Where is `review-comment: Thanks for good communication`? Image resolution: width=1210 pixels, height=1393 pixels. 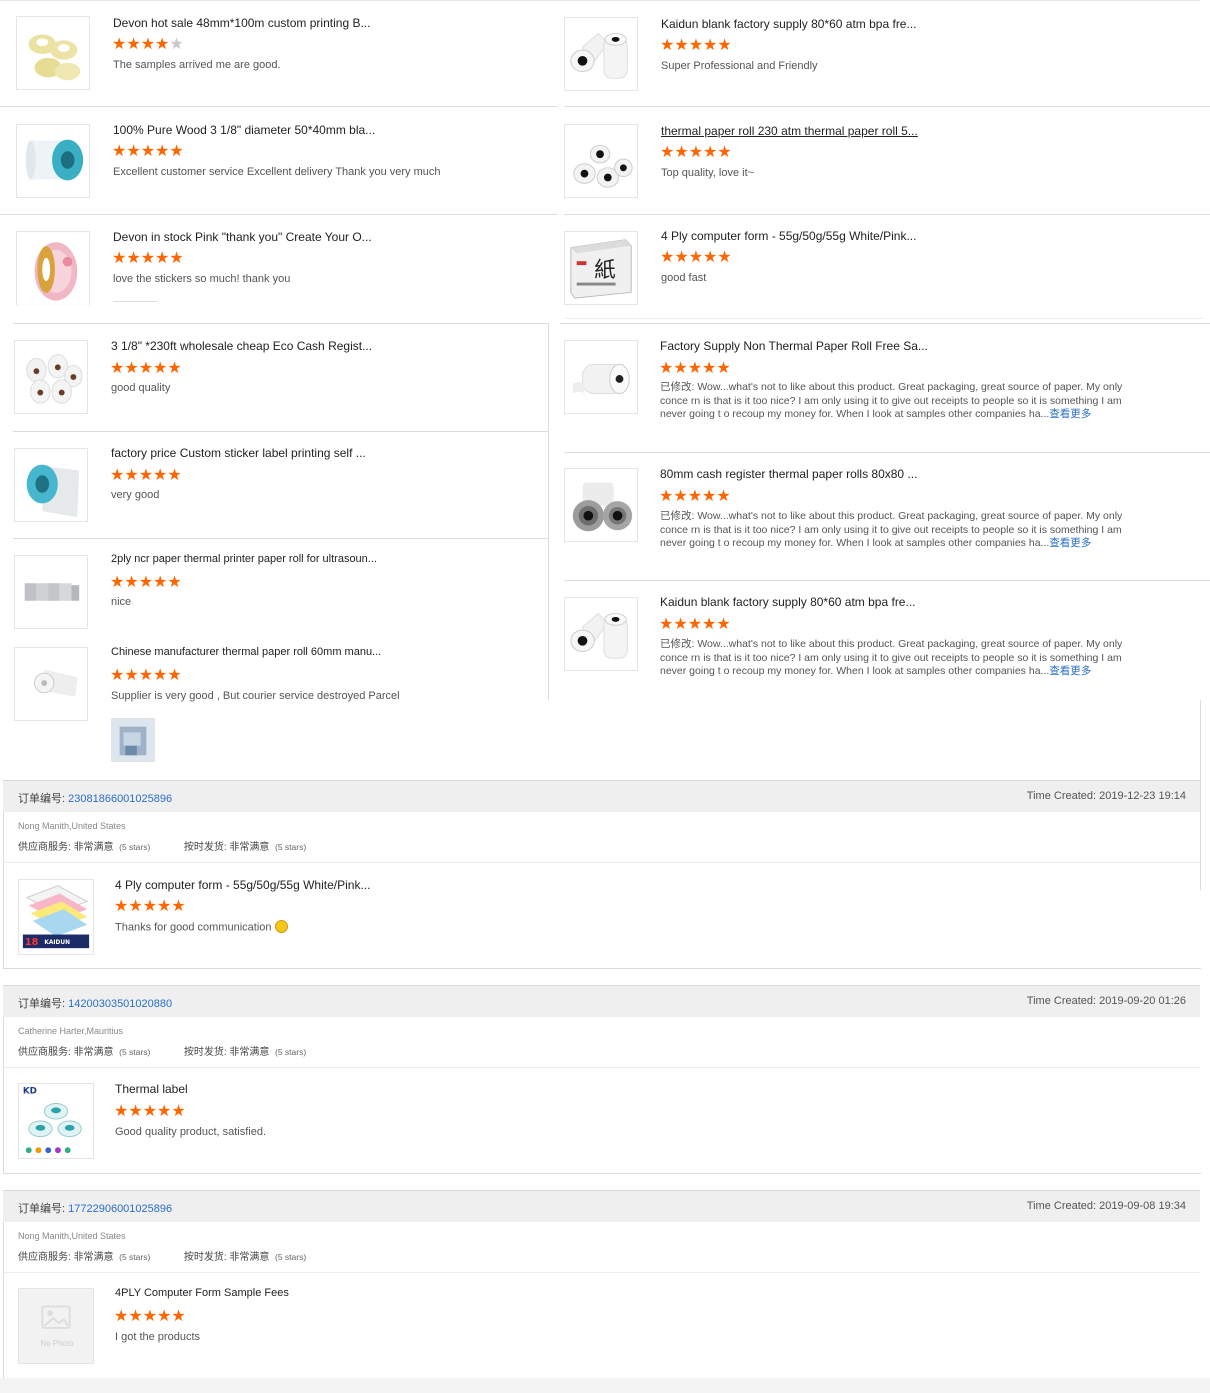
review-comment: Thanks for good communication is located at coordinates (201, 927).